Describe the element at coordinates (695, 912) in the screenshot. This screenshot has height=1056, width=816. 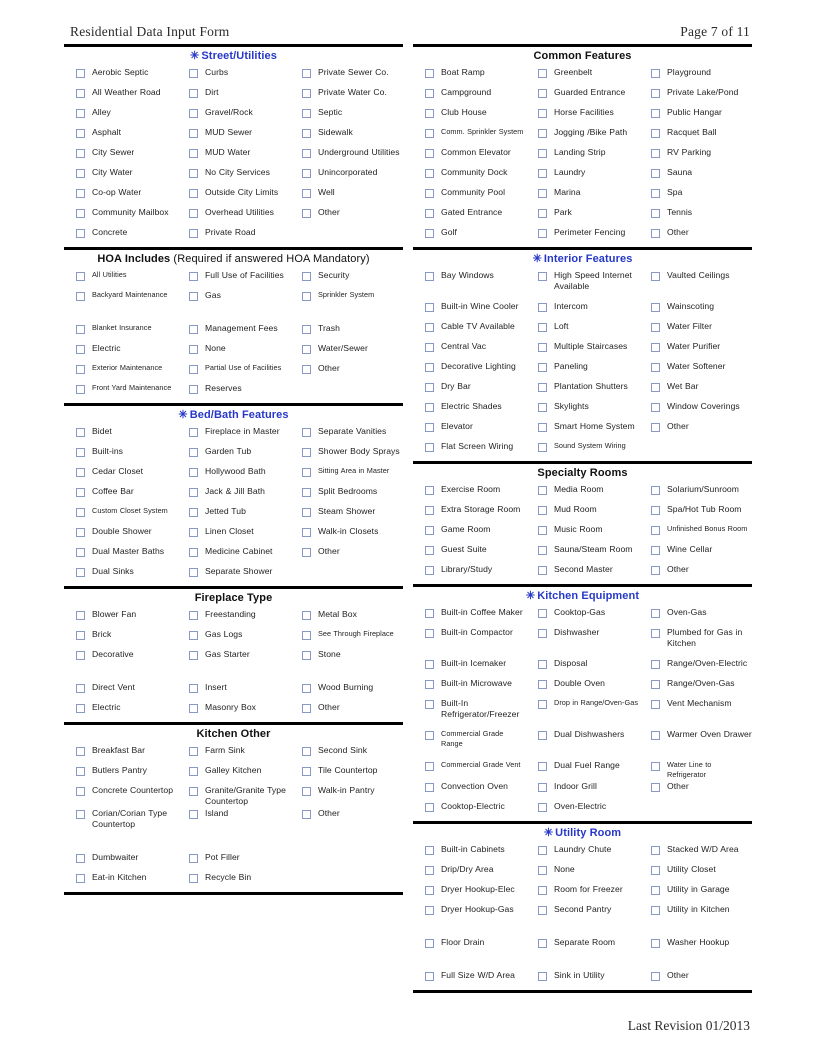
I see `checkbox-item-utility-in-kitchen: Utility in Kitchen` at that location.